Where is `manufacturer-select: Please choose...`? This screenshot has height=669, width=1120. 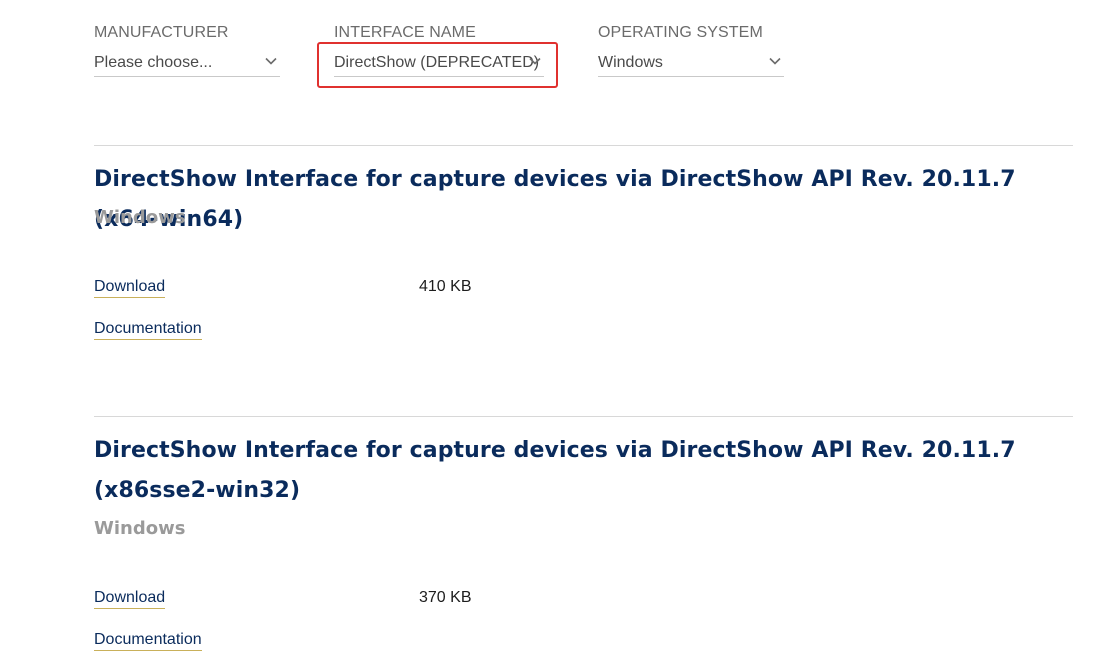
manufacturer-select: Please choose... is located at coordinates (187, 65).